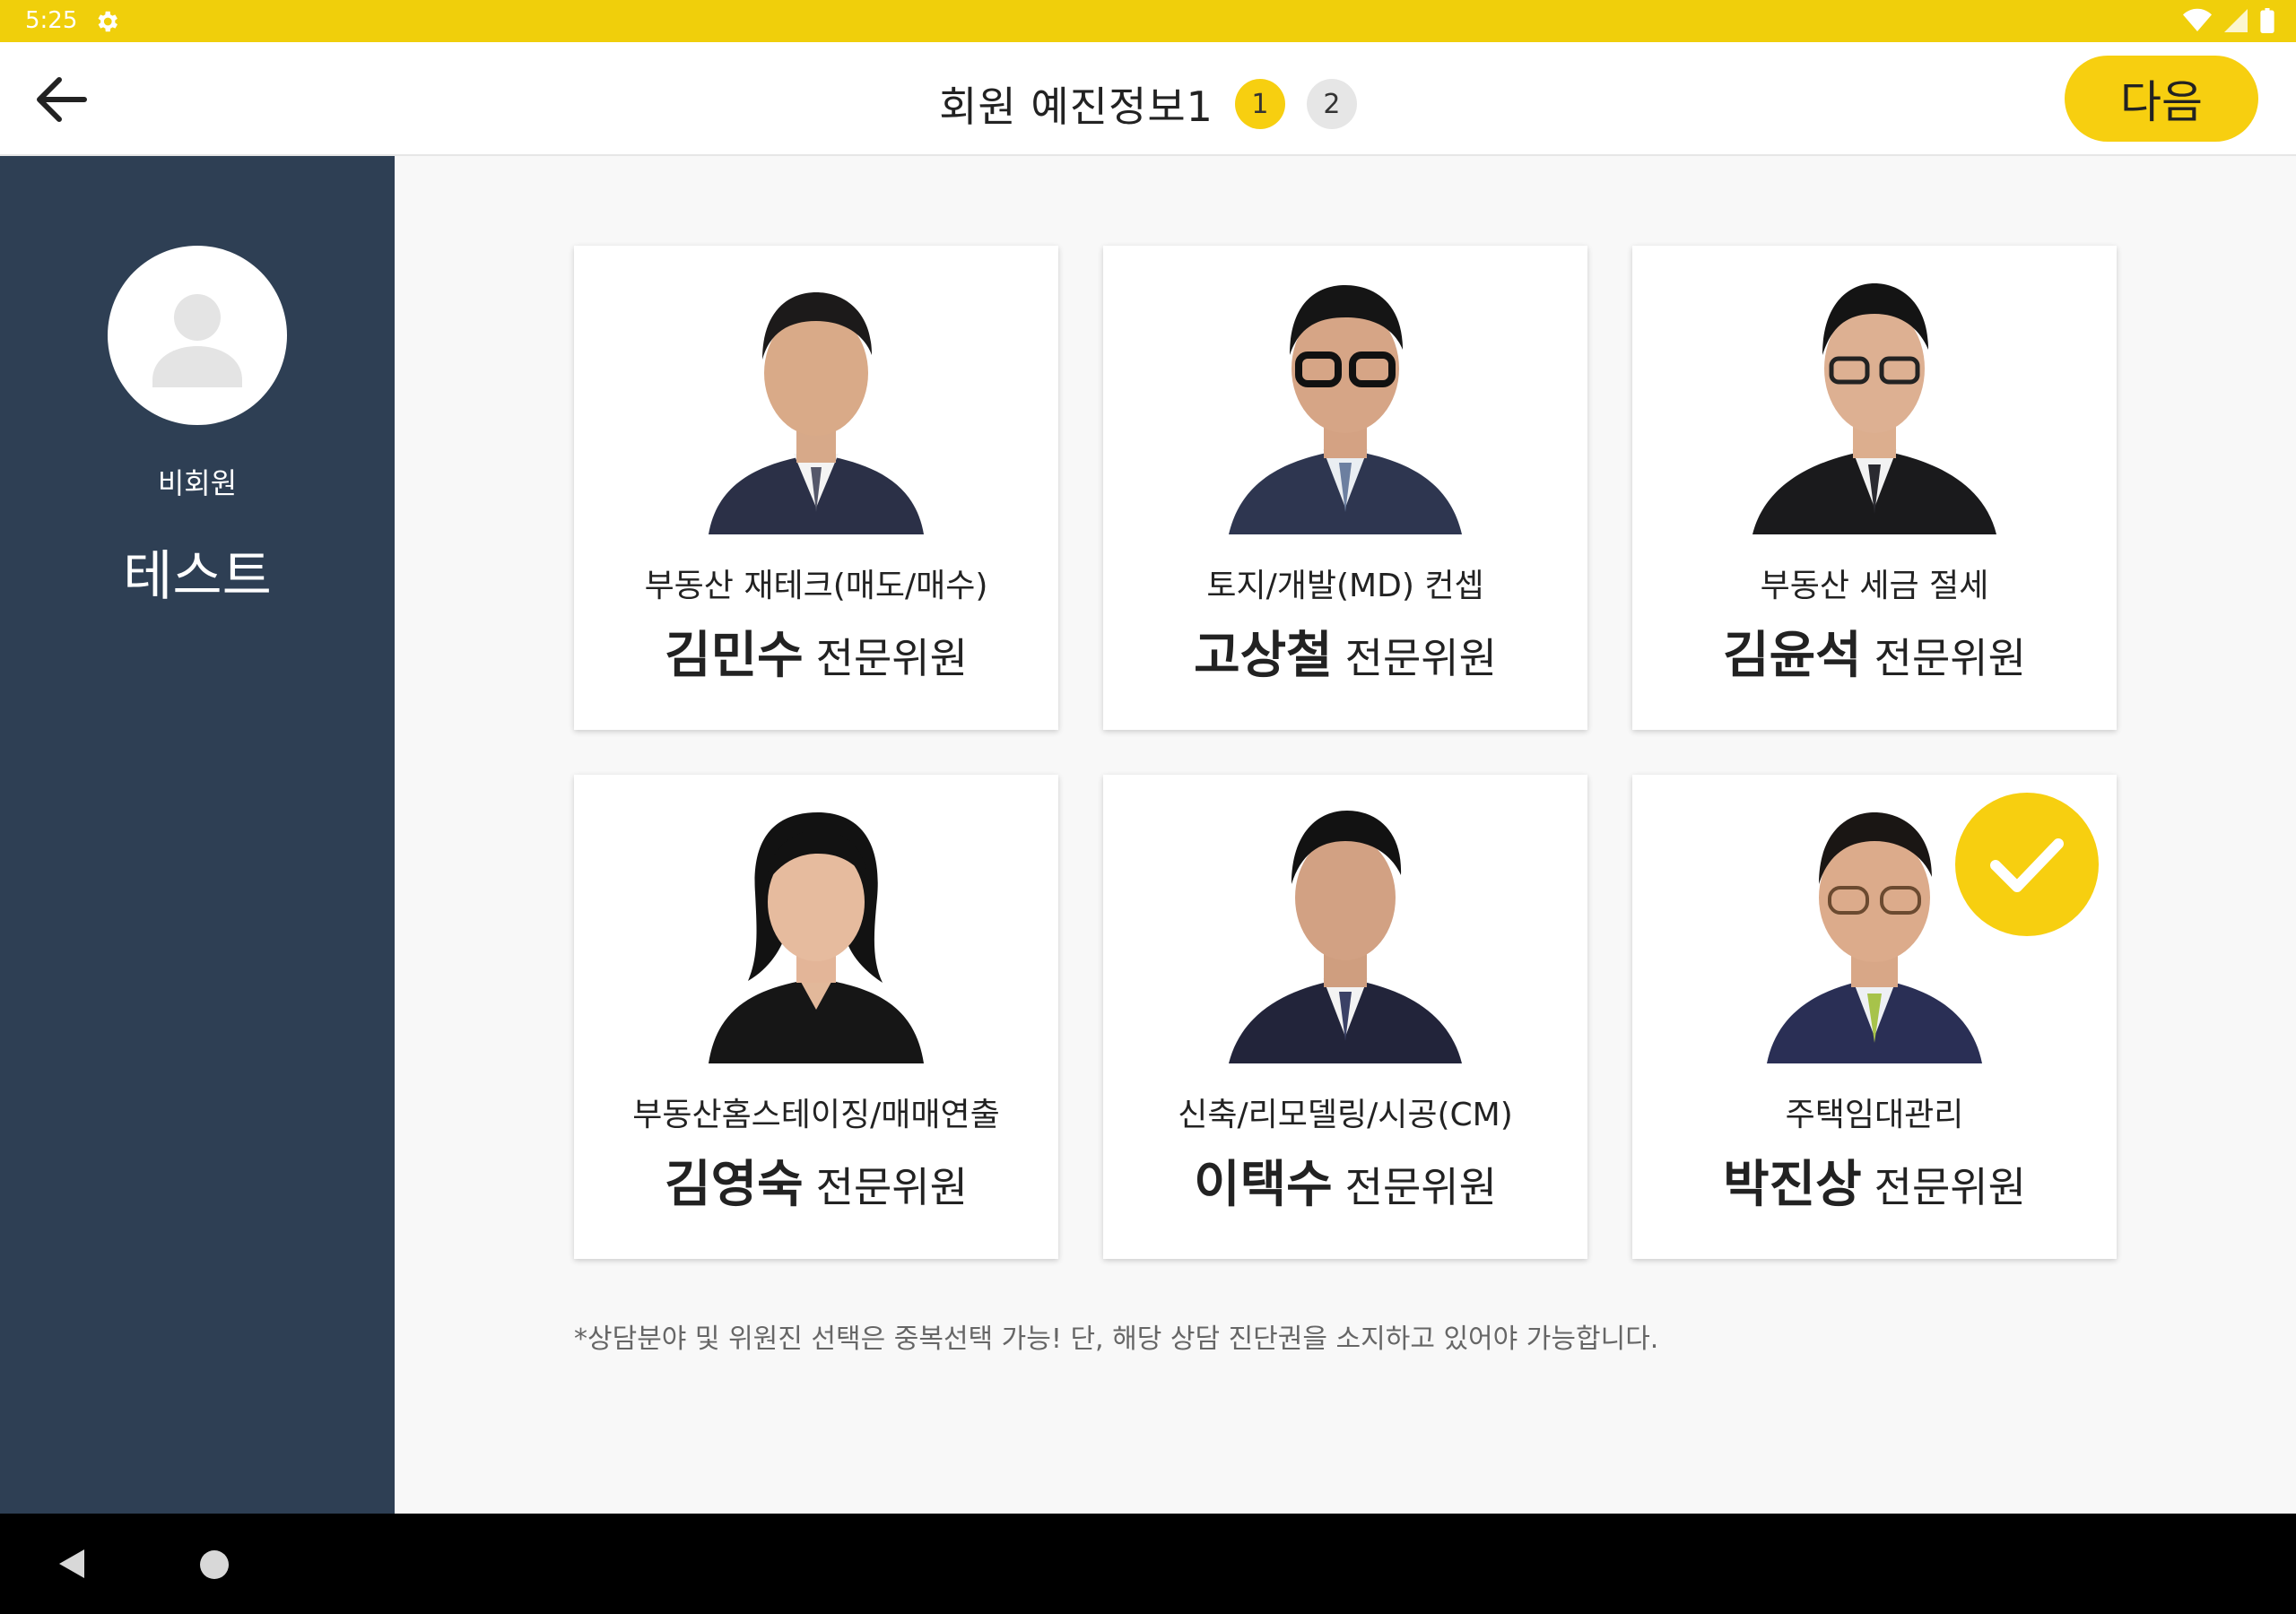  What do you see at coordinates (1331, 104) in the screenshot?
I see `step-indicator-2: 2` at bounding box center [1331, 104].